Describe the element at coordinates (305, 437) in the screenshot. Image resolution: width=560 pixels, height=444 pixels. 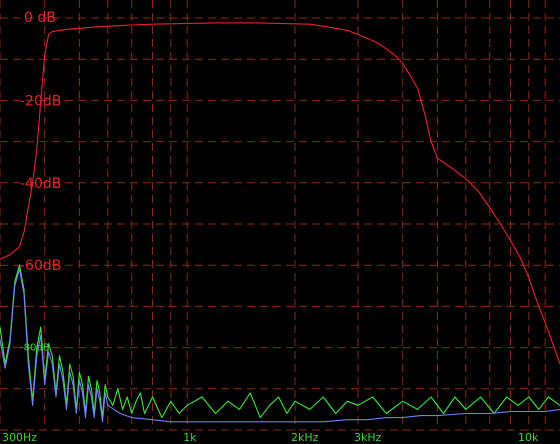
I see `x-tick-label-2khz: 2kHz` at that location.